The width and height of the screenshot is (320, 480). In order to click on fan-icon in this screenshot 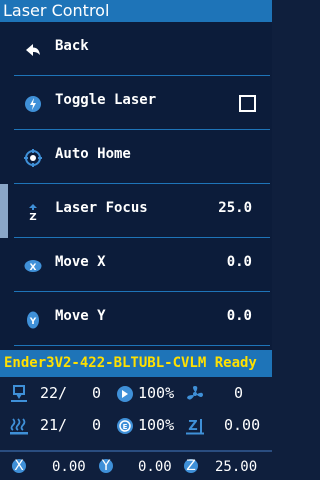, I will do `click(195, 394)`.